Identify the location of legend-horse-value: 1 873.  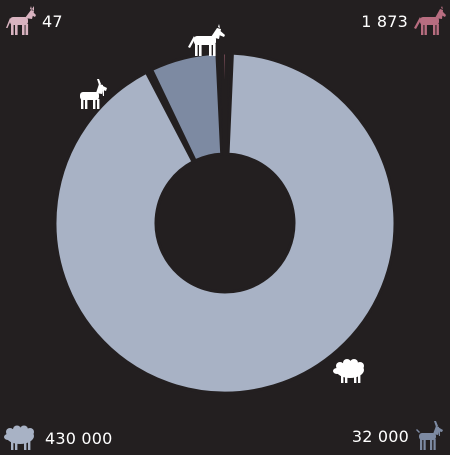
(384, 21).